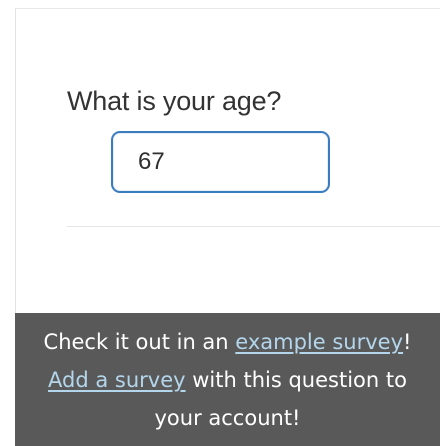  What do you see at coordinates (227, 418) in the screenshot?
I see `banner-line-3: your account!` at bounding box center [227, 418].